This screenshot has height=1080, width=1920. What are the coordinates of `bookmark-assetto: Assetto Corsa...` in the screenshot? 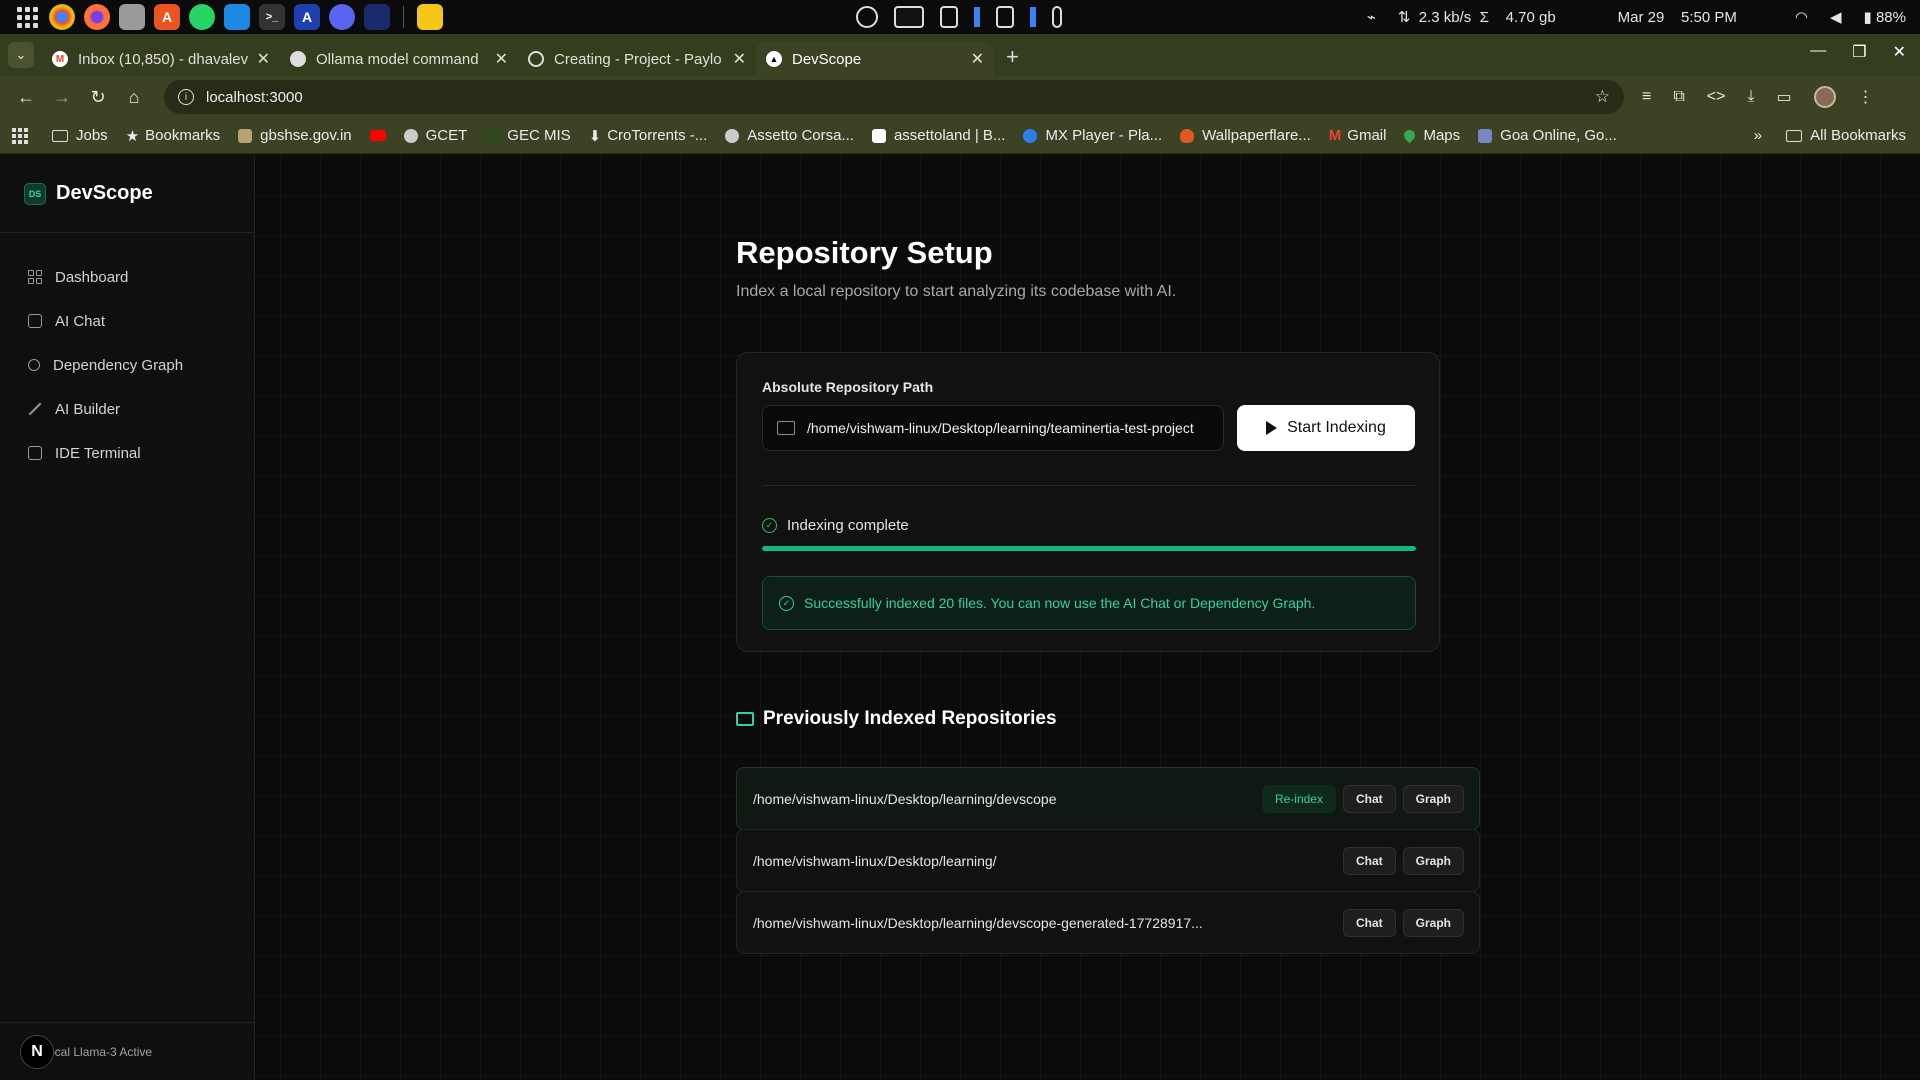 It's located at (789, 135).